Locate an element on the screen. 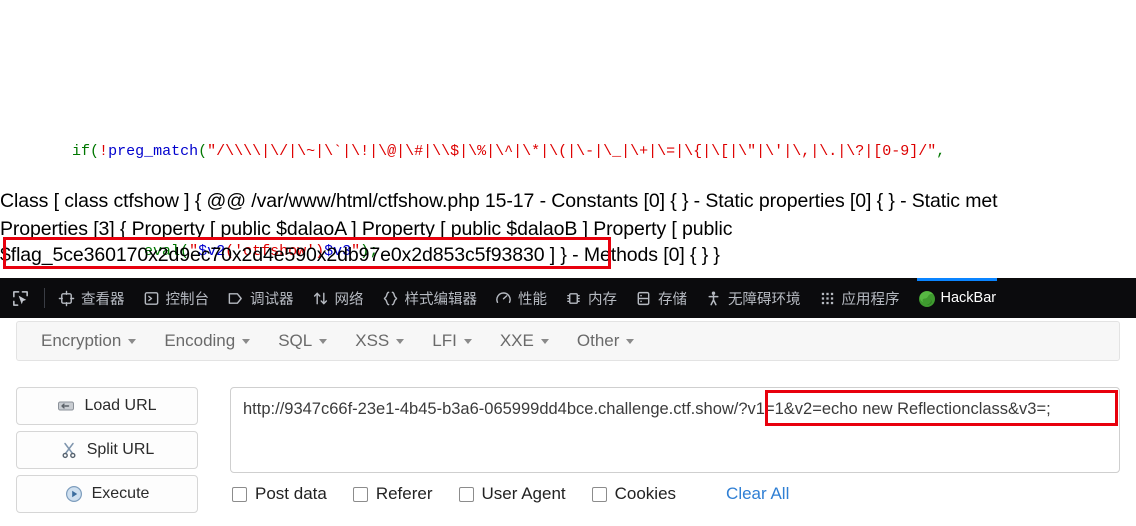 The image size is (1136, 526). menu-xss-label: XSS is located at coordinates (372, 340).